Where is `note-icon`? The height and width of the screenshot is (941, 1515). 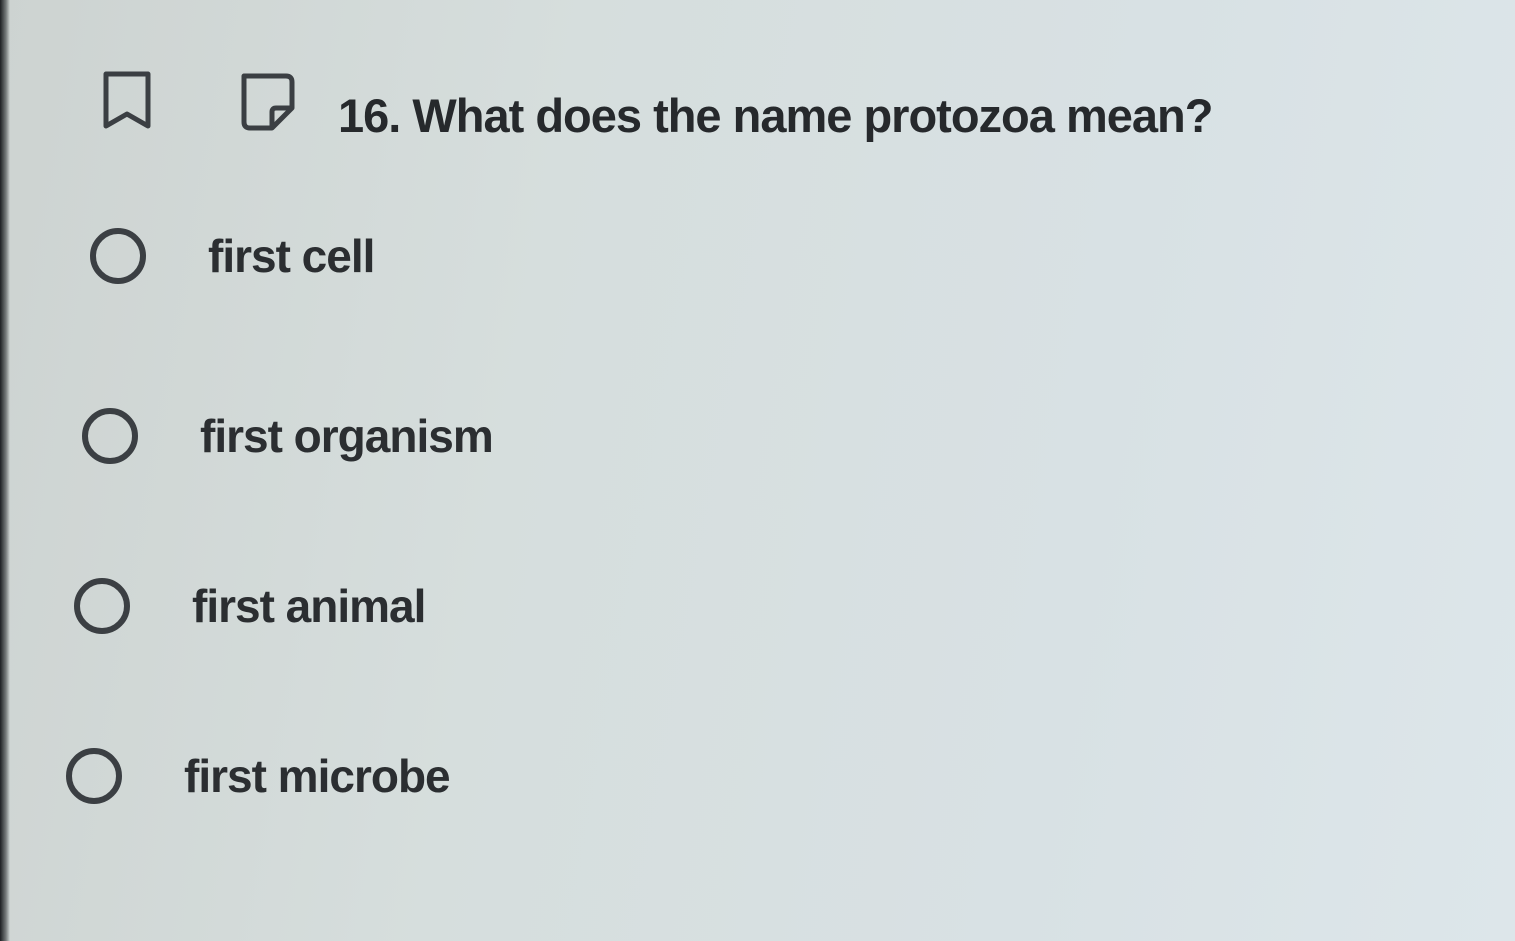 note-icon is located at coordinates (266, 101).